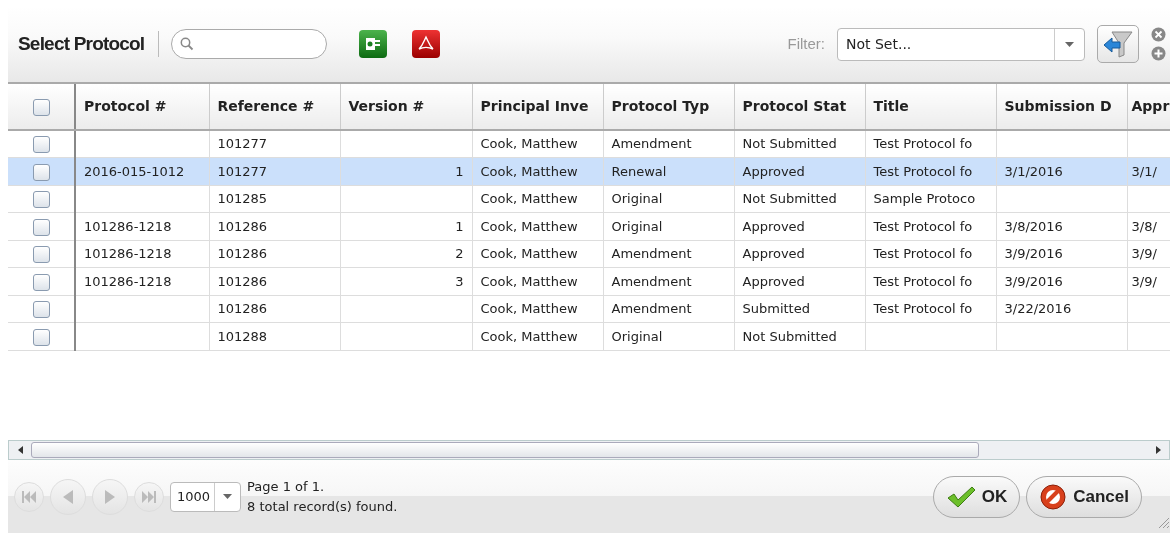 The height and width of the screenshot is (533, 1170). What do you see at coordinates (286, 486) in the screenshot?
I see `page-info: Page 1 of 1.` at bounding box center [286, 486].